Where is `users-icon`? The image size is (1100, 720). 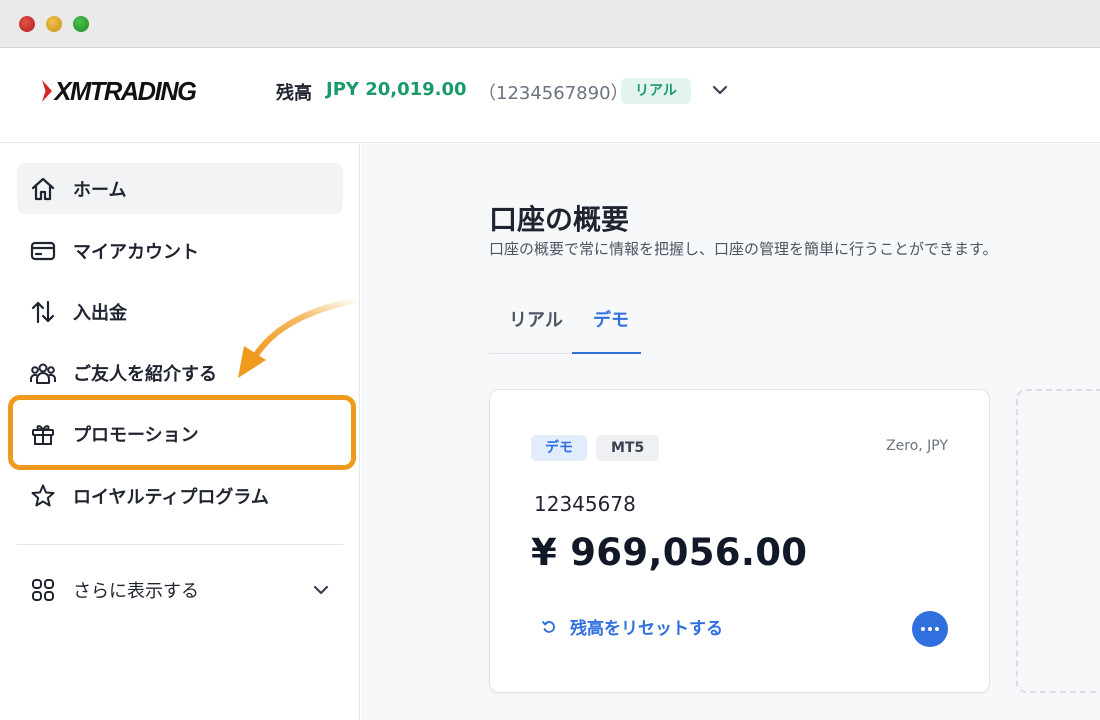 users-icon is located at coordinates (43, 373).